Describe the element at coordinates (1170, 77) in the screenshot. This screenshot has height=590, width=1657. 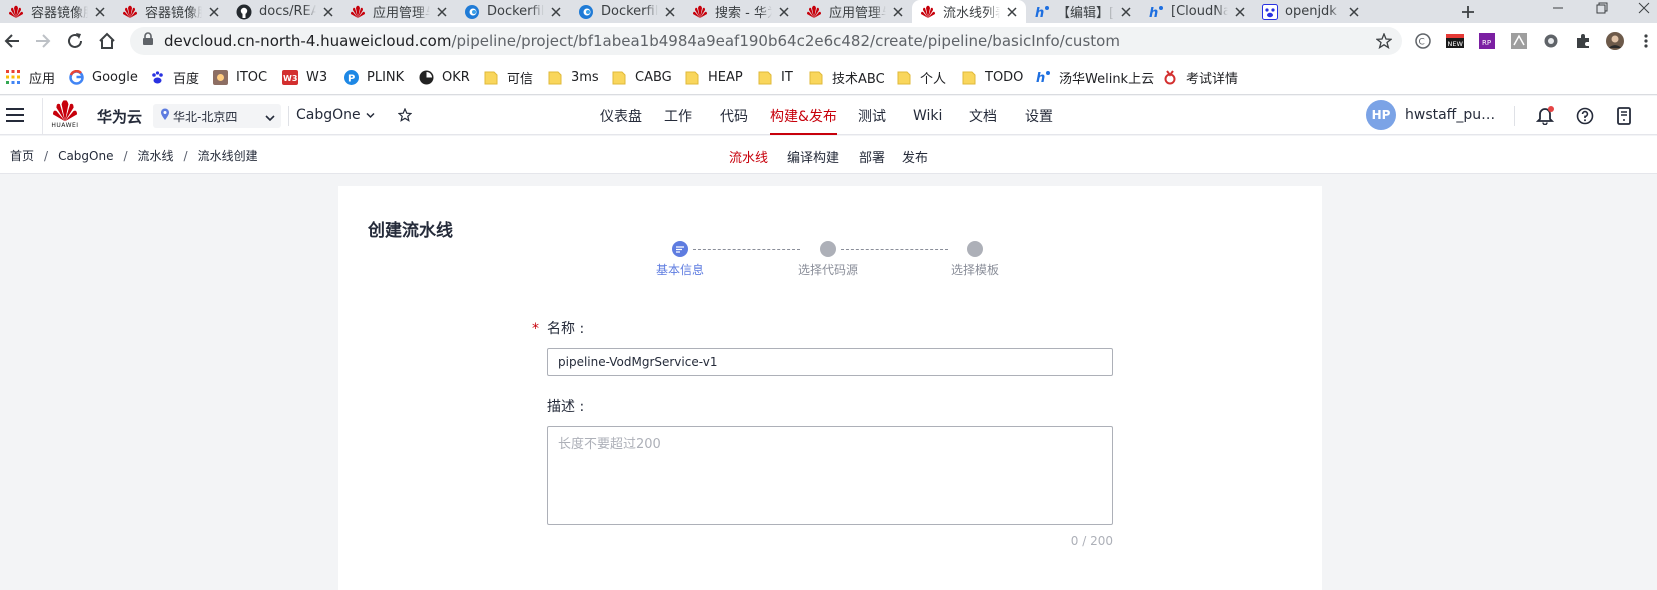
I see `exam-icon` at that location.